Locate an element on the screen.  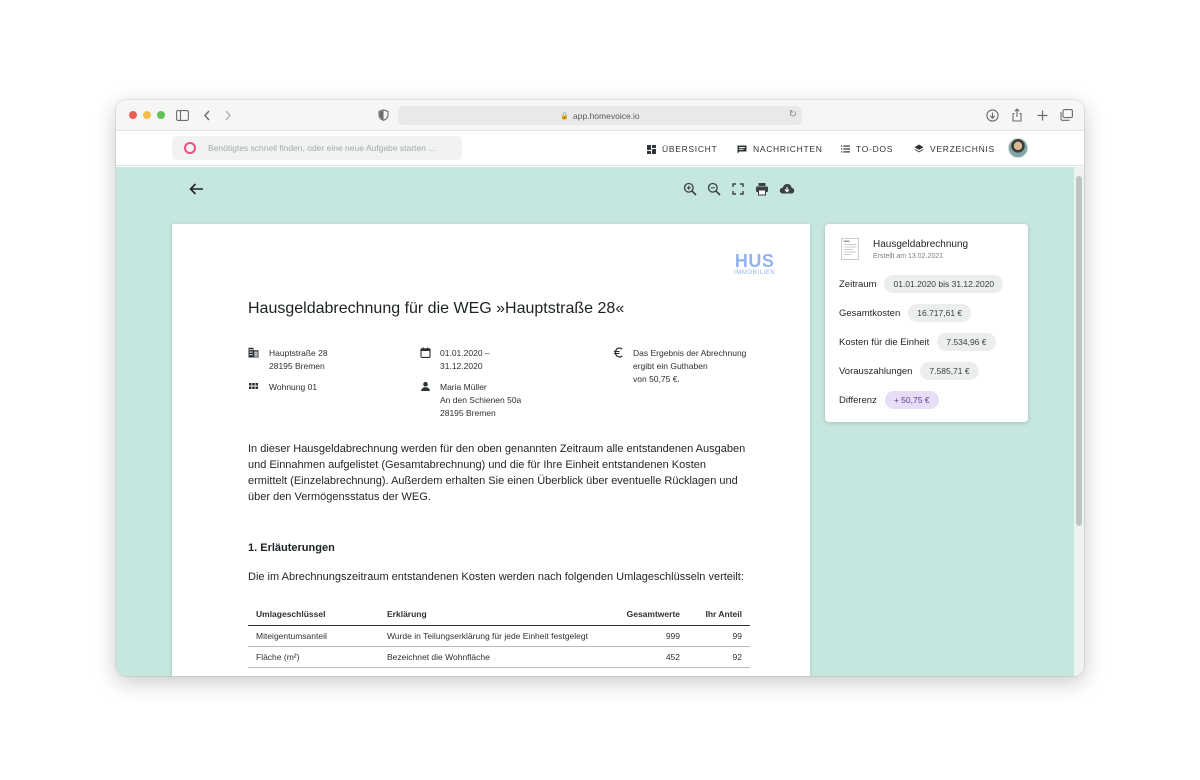
reload-icon: ↻ is located at coordinates (793, 114).